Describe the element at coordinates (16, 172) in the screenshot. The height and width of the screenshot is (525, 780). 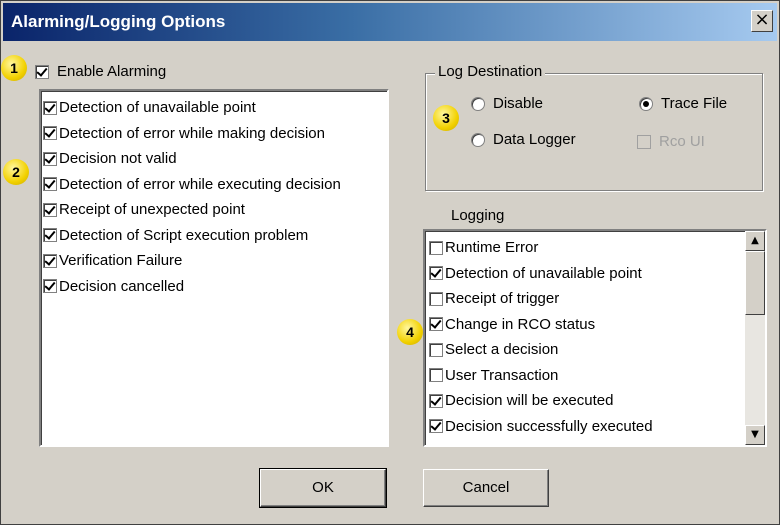
I see `callout-badge-2: 2` at that location.